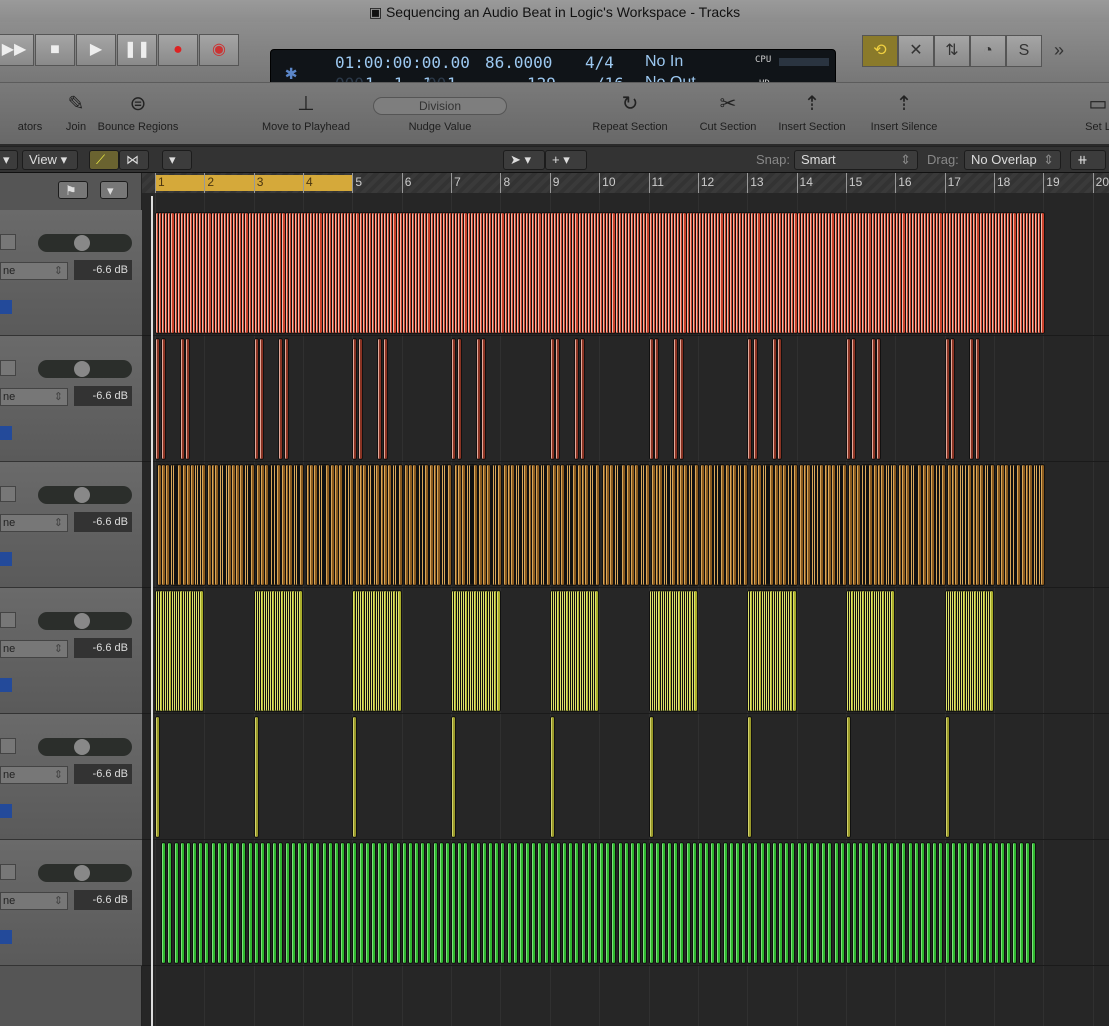 Image resolution: width=1109 pixels, height=1026 pixels. I want to click on track-lane, so click(625, 399).